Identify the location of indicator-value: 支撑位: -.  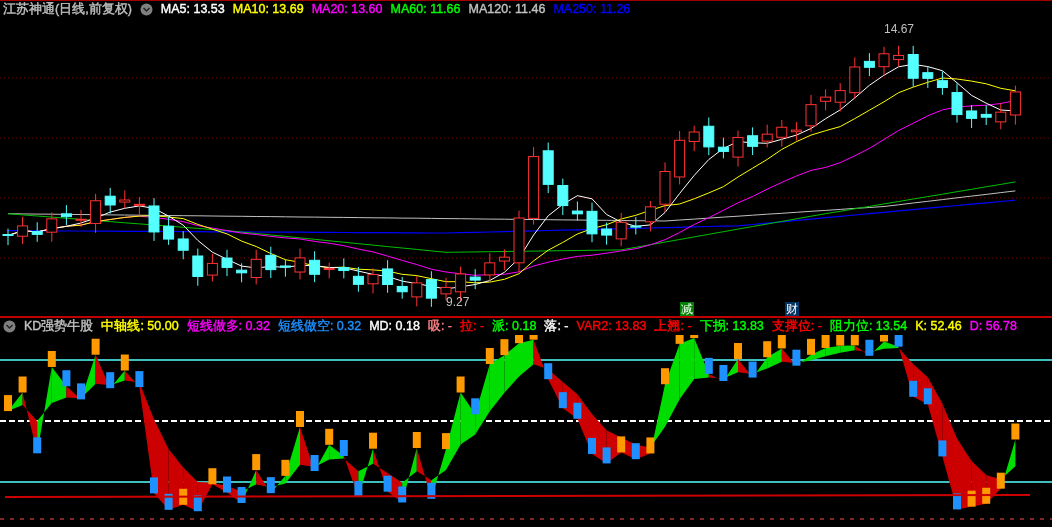
(796, 326).